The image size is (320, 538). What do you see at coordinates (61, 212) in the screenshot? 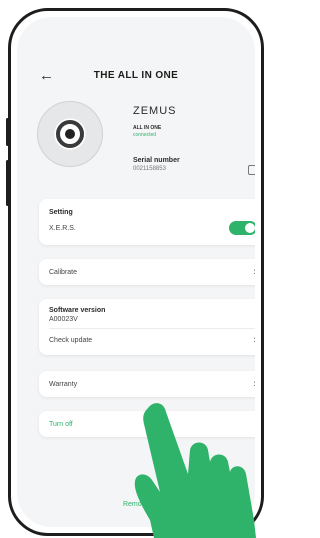
I see `setting-title: Setting` at bounding box center [61, 212].